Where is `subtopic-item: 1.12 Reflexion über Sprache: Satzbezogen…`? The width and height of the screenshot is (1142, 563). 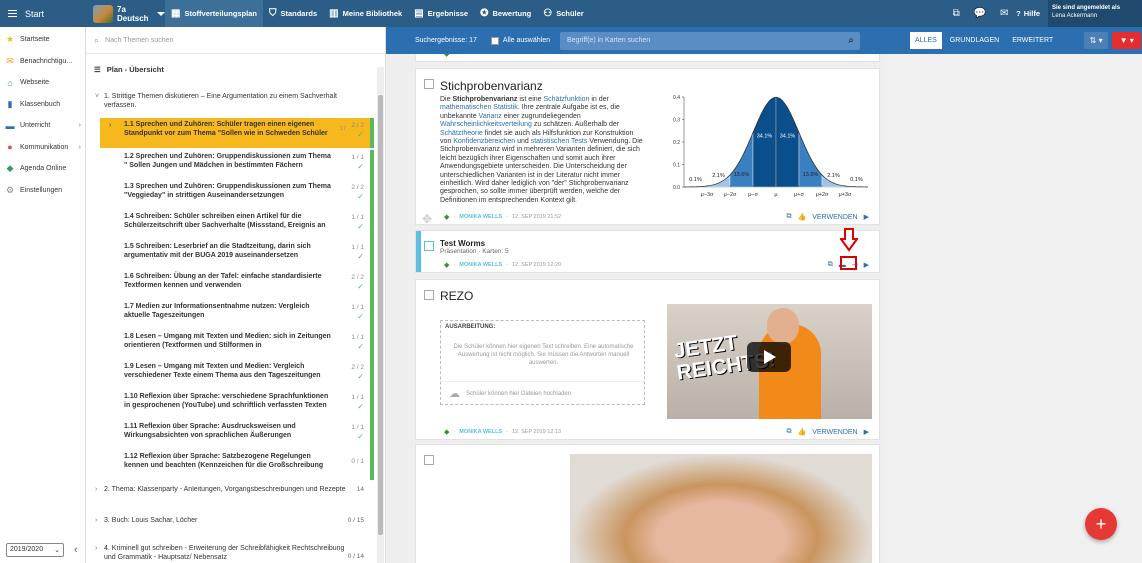 subtopic-item: 1.12 Reflexion über Sprache: Satzbezogen… is located at coordinates (237, 465).